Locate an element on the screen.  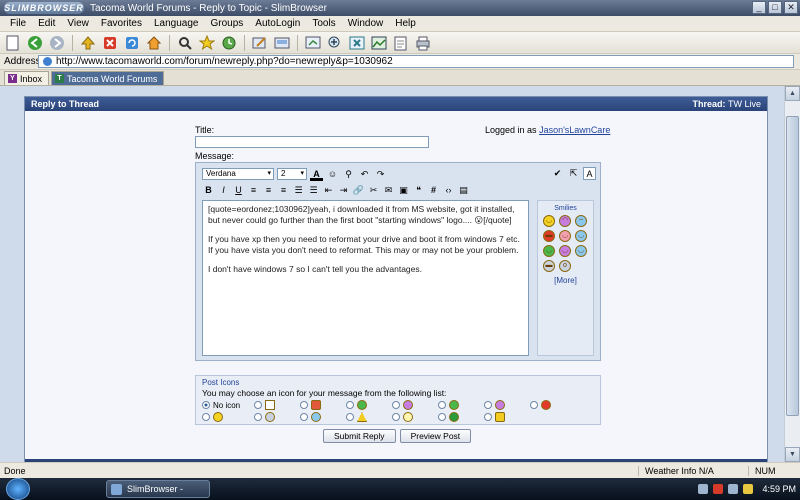
notes-icon is located at coordinates (401, 43).